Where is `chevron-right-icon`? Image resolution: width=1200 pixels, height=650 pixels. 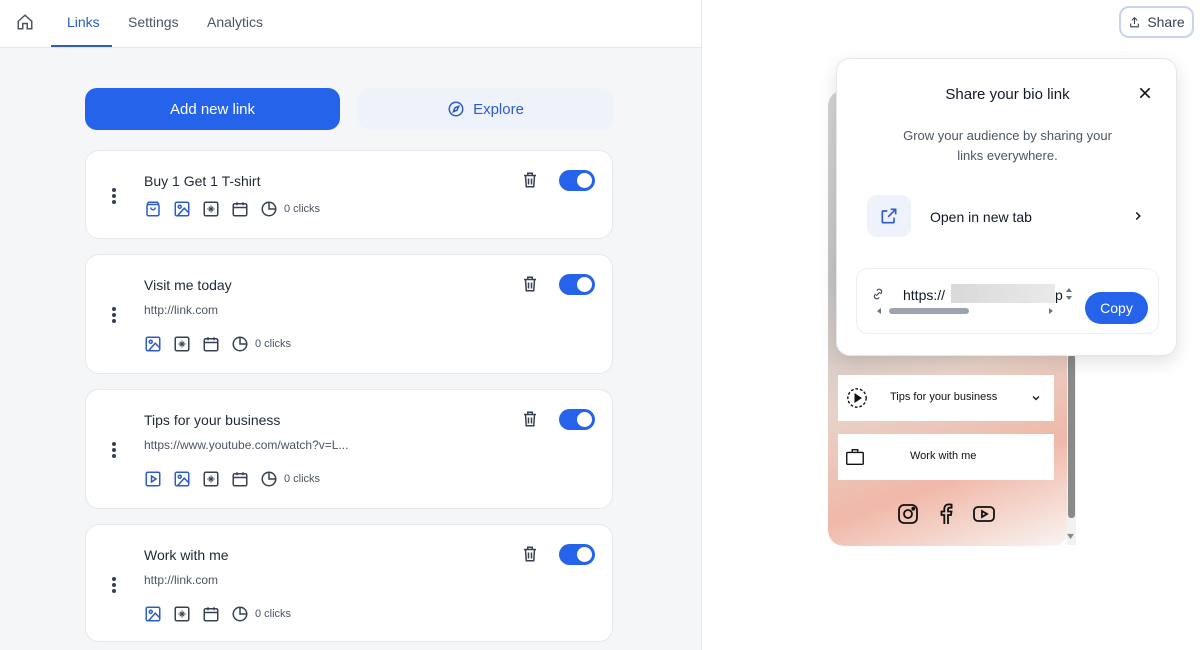 chevron-right-icon is located at coordinates (1138, 216).